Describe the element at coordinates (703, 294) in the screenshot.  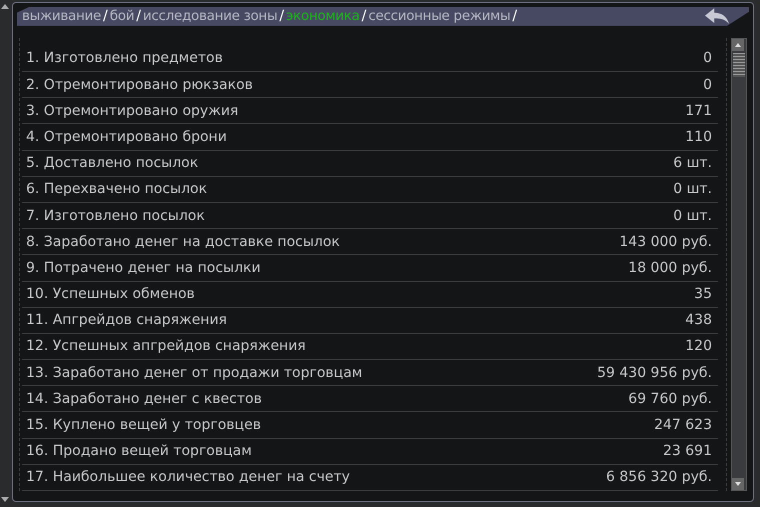
I see `stat-value: 35` at that location.